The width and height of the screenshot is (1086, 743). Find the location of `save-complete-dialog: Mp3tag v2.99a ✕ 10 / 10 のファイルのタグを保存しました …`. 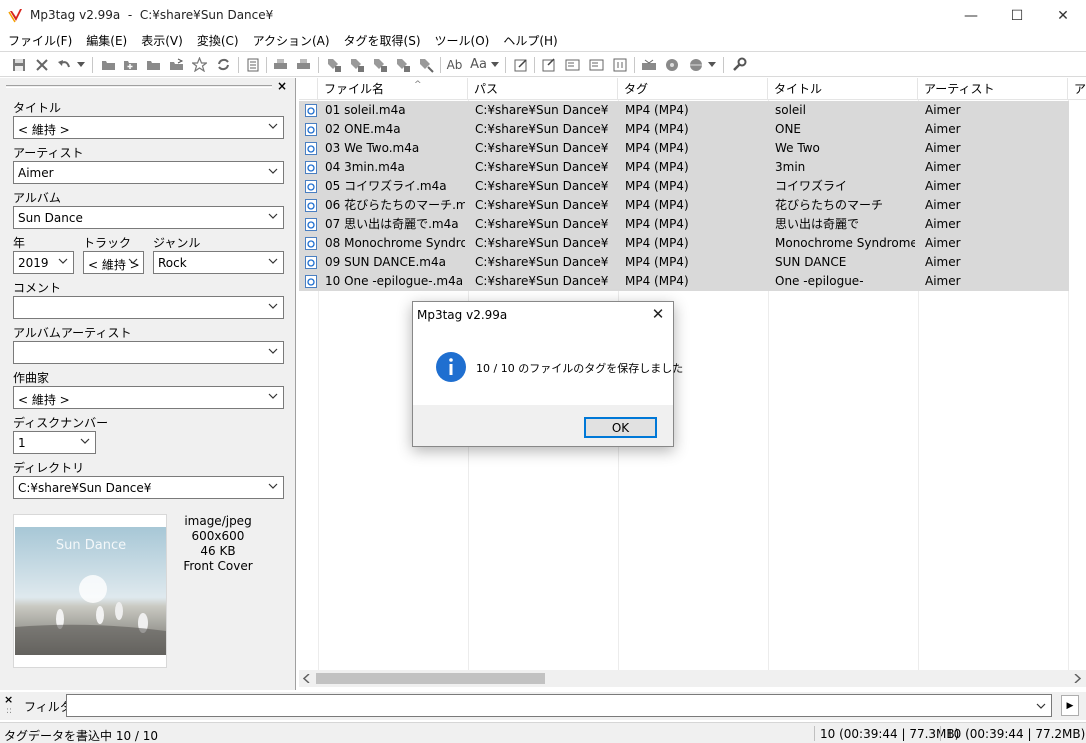

save-complete-dialog: Mp3tag v2.99a ✕ 10 / 10 のファイルのタグを保存しました … is located at coordinates (547, 374).